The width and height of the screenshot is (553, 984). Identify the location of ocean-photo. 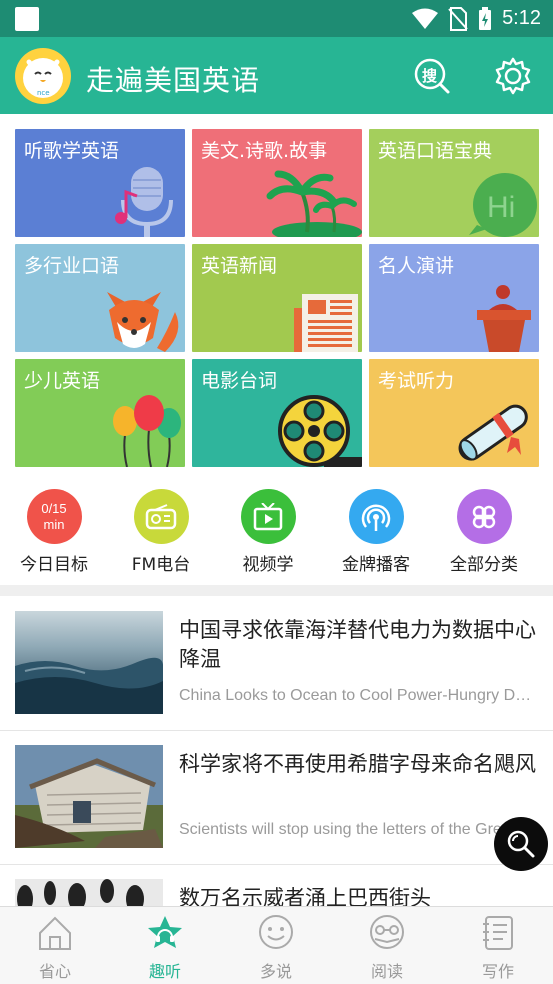
(89, 662).